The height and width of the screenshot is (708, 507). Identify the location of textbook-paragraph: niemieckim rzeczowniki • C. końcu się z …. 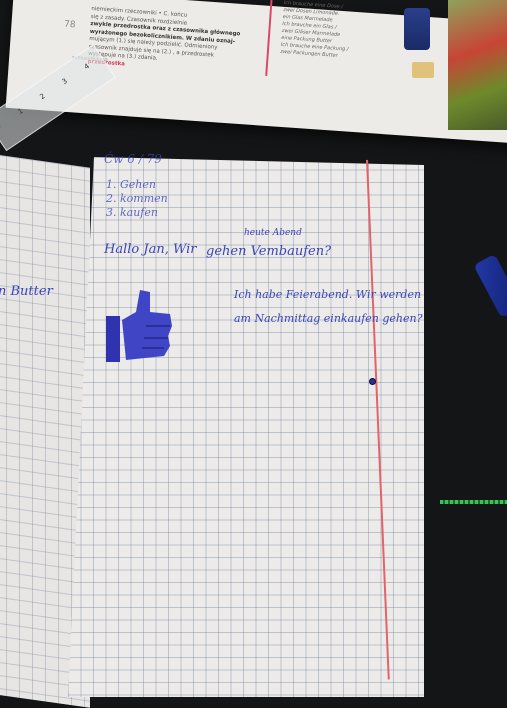
(184, 39).